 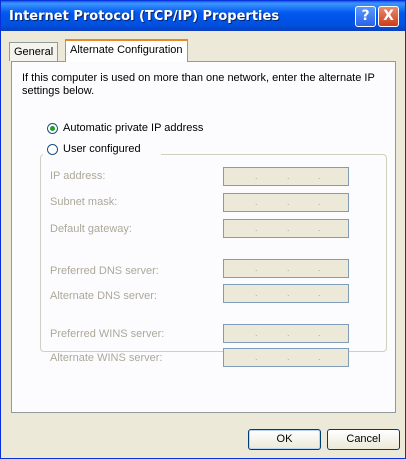 I want to click on default-gateway-label: Default gateway:, so click(x=91, y=229).